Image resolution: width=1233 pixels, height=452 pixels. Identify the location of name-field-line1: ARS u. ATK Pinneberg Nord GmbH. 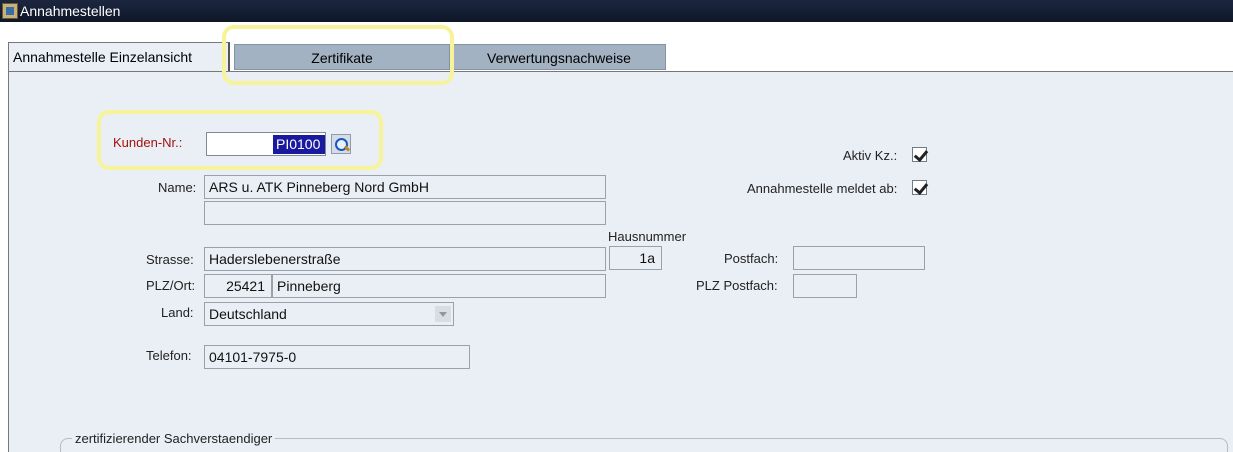
(405, 187).